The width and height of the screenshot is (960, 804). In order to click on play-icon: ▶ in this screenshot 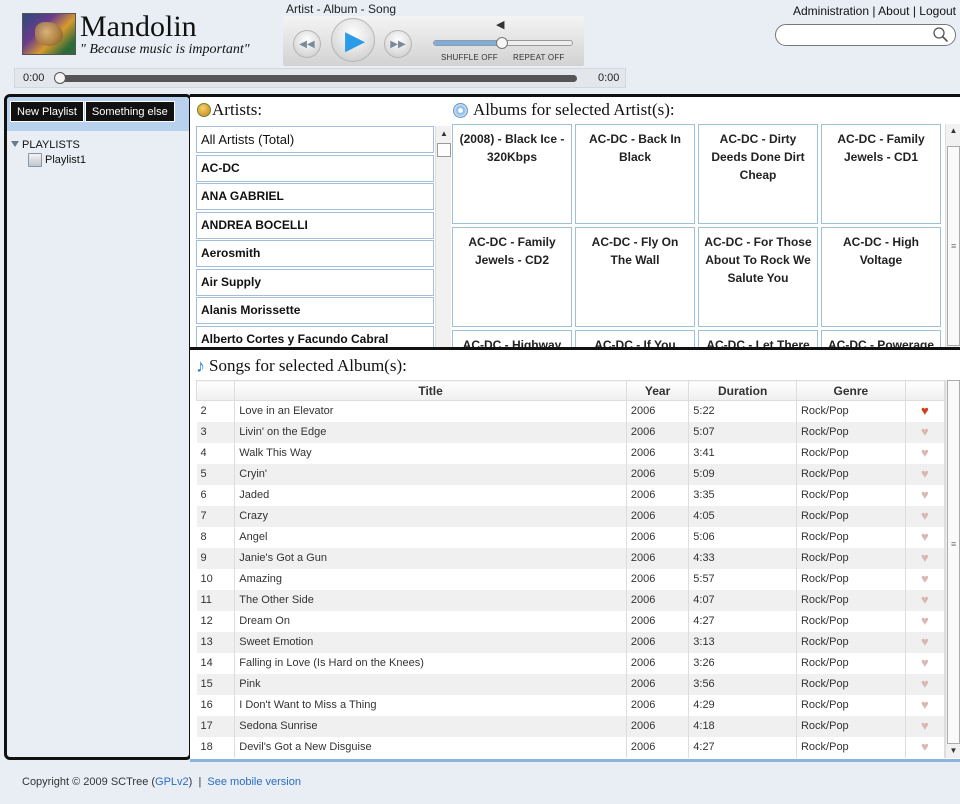, I will do `click(355, 39)`.